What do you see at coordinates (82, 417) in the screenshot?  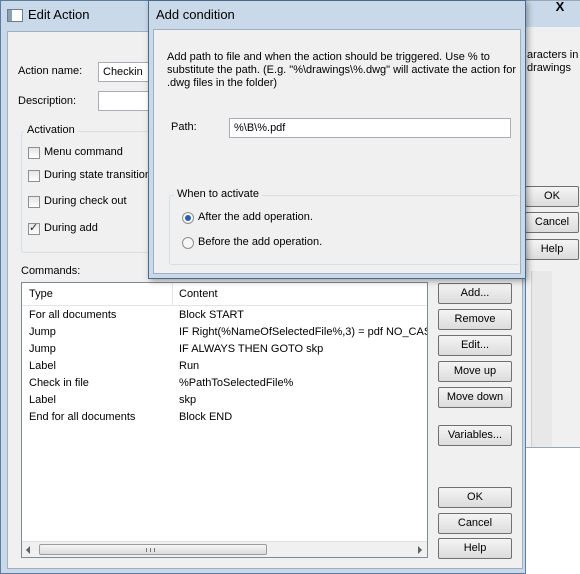 I see `cell-type: End for all documents` at bounding box center [82, 417].